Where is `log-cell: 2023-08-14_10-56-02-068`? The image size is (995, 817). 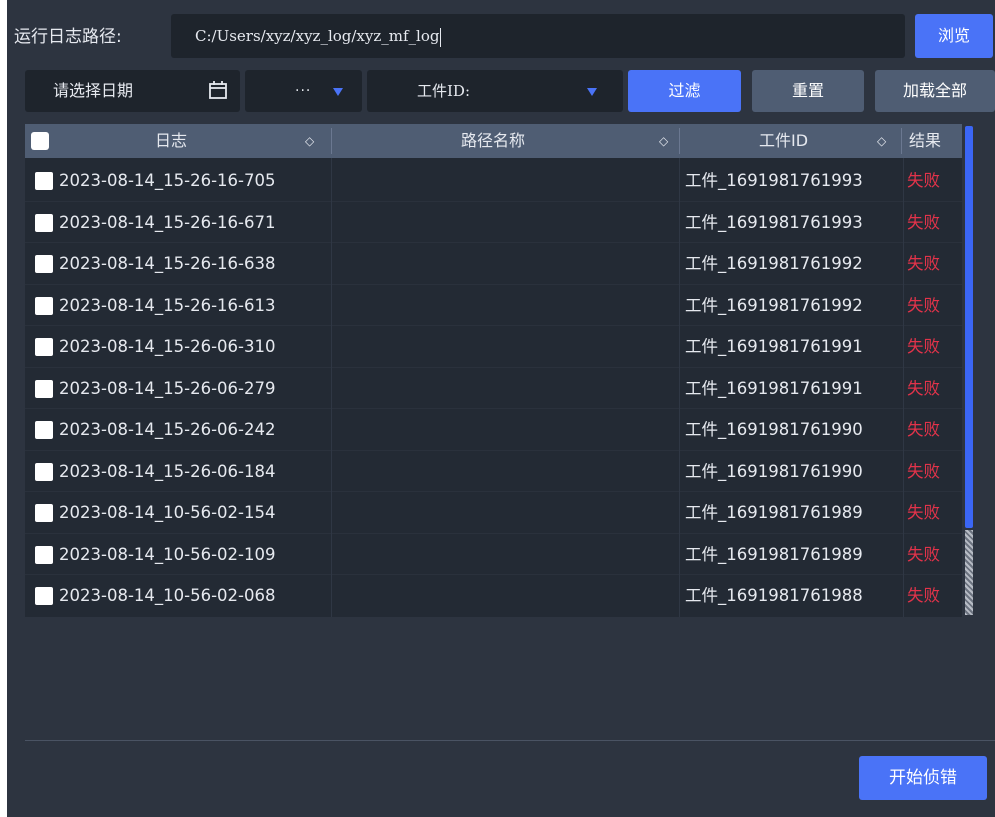 log-cell: 2023-08-14_10-56-02-068 is located at coordinates (167, 595).